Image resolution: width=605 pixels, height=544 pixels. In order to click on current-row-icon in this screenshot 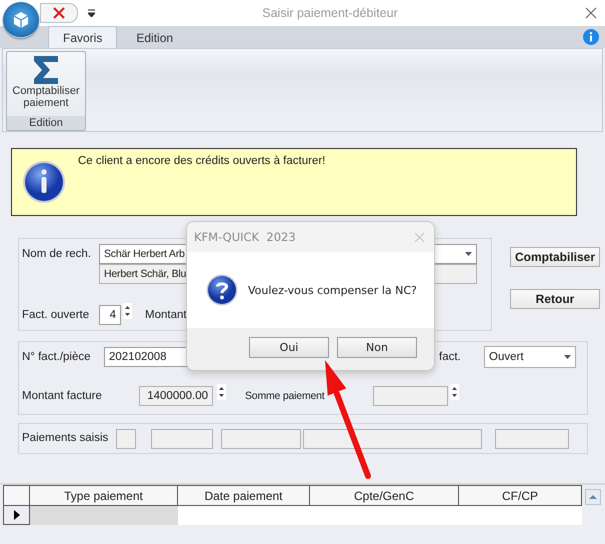, I will do `click(17, 515)`.